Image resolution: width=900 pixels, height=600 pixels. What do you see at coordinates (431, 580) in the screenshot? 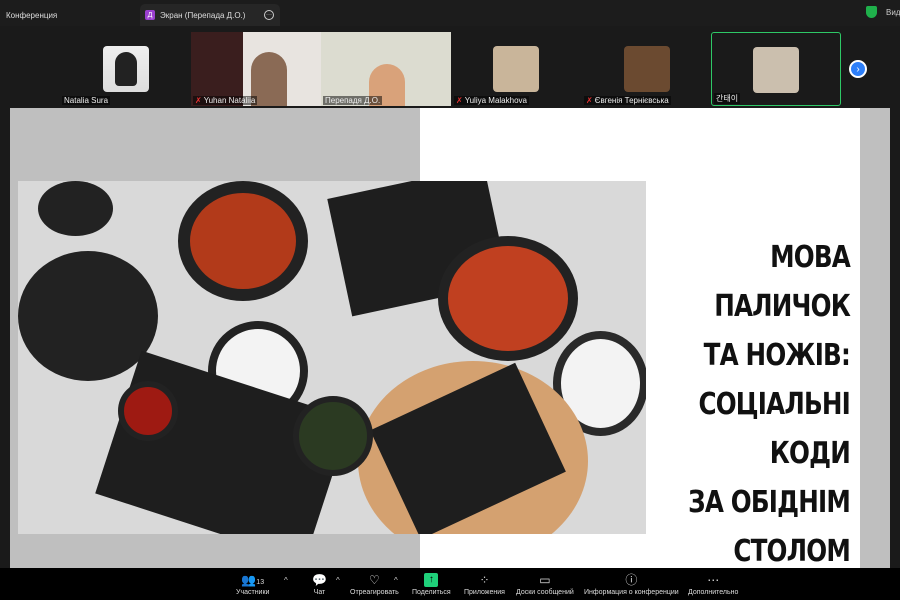
I see `share-arrow-icon: ↑` at bounding box center [431, 580].